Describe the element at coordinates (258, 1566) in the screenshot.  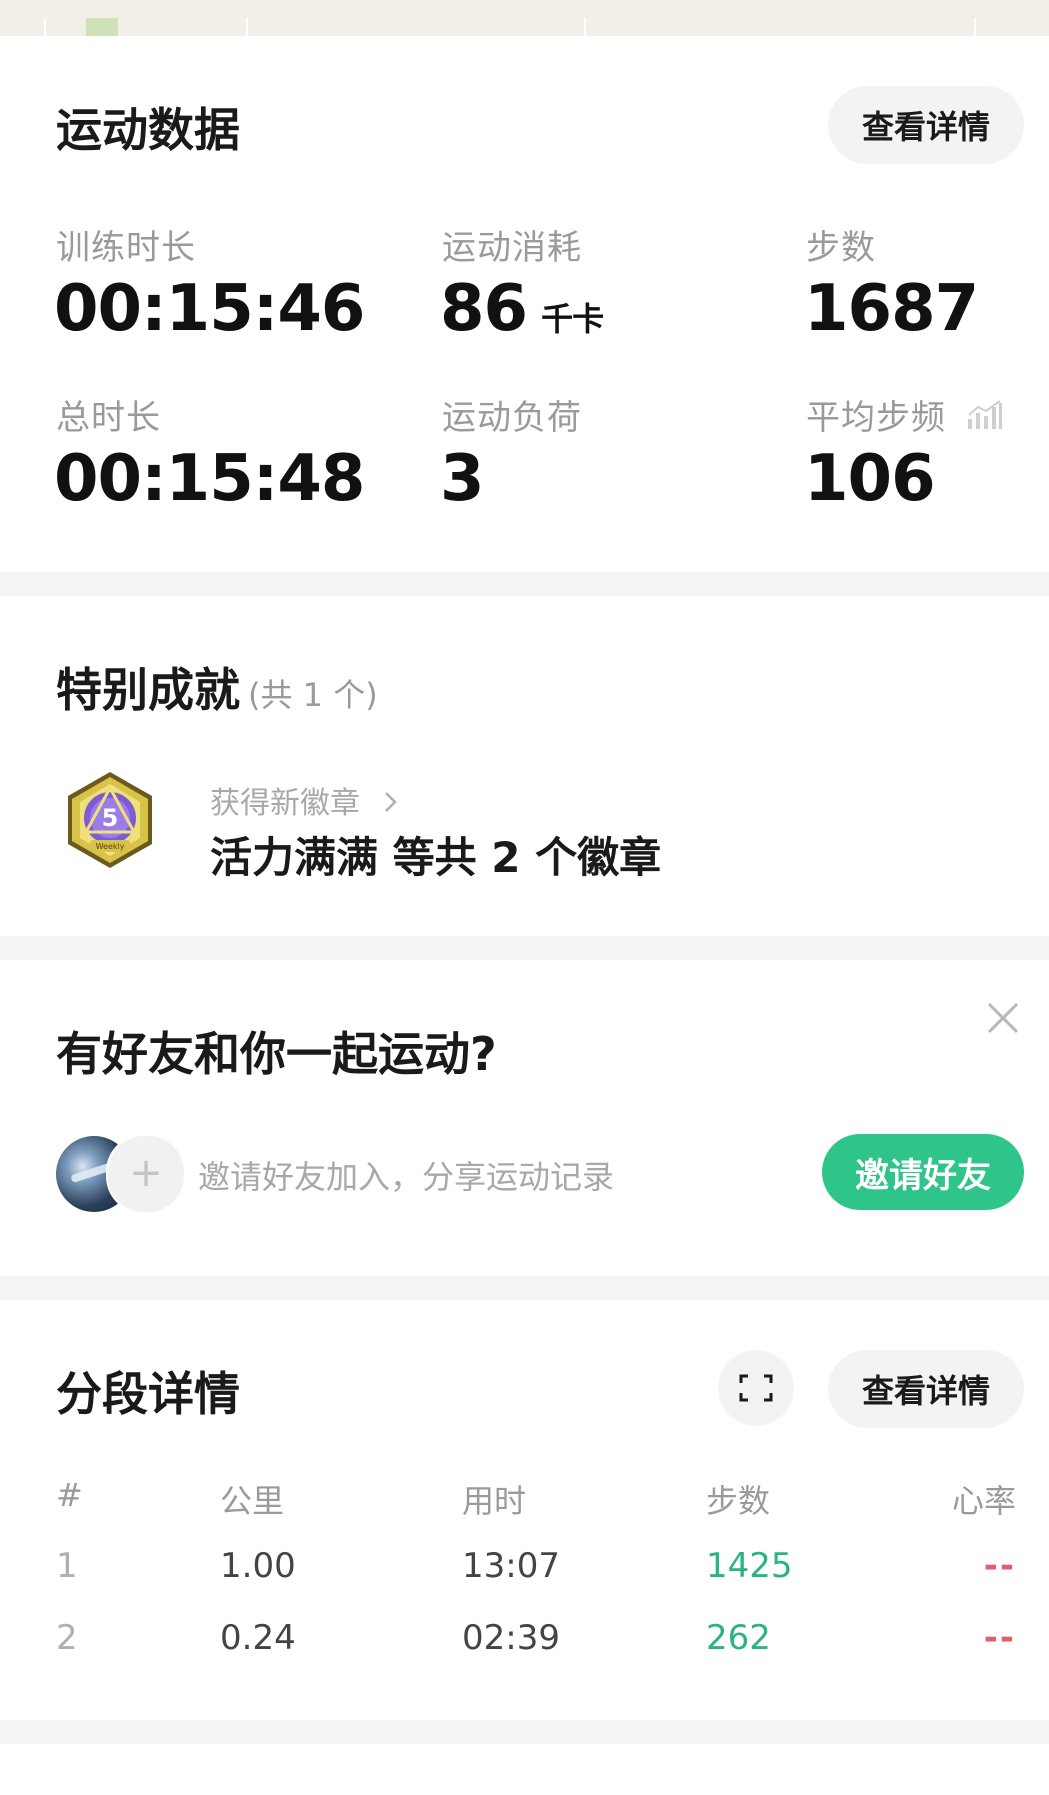
I see `row-km: 1.00` at that location.